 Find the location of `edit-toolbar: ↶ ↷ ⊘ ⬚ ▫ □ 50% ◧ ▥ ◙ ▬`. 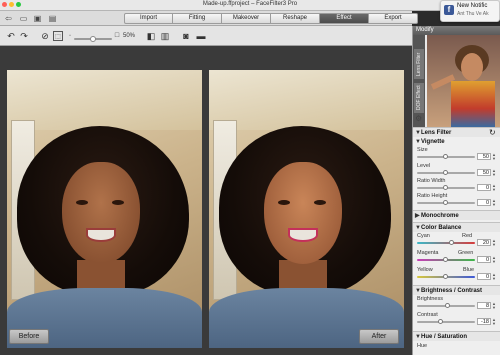

edit-toolbar: ↶ ↷ ⊘ ⬚ ▫ □ 50% ◧ ▥ ◙ ▬ is located at coordinates (206, 36).